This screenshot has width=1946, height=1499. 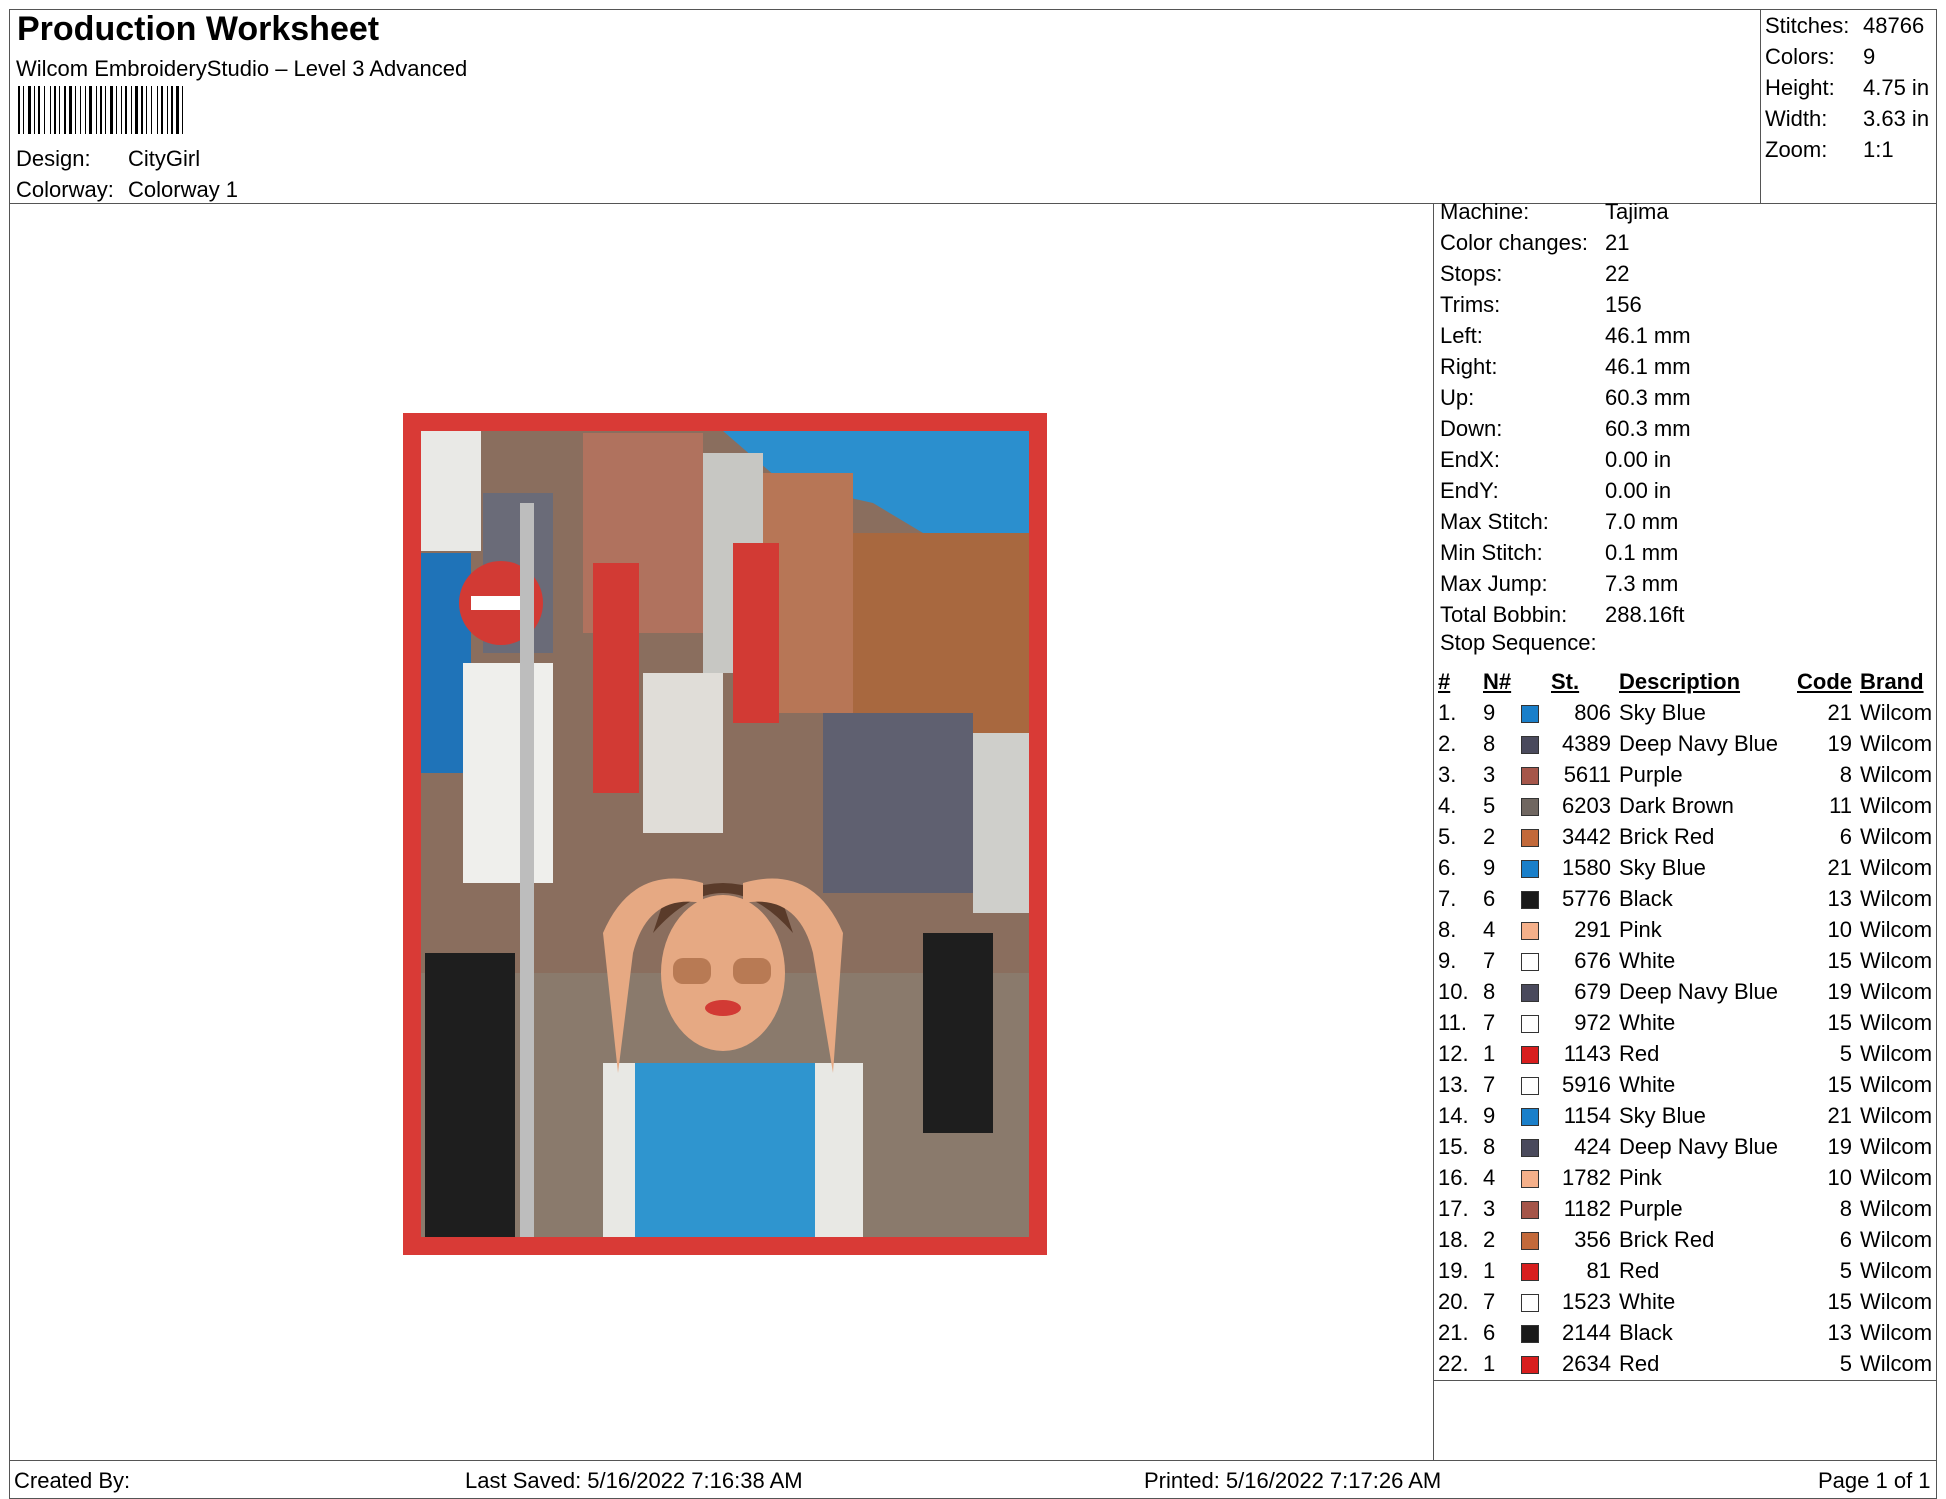 What do you see at coordinates (1662, 712) in the screenshot?
I see `stop-description: Sky Blue` at bounding box center [1662, 712].